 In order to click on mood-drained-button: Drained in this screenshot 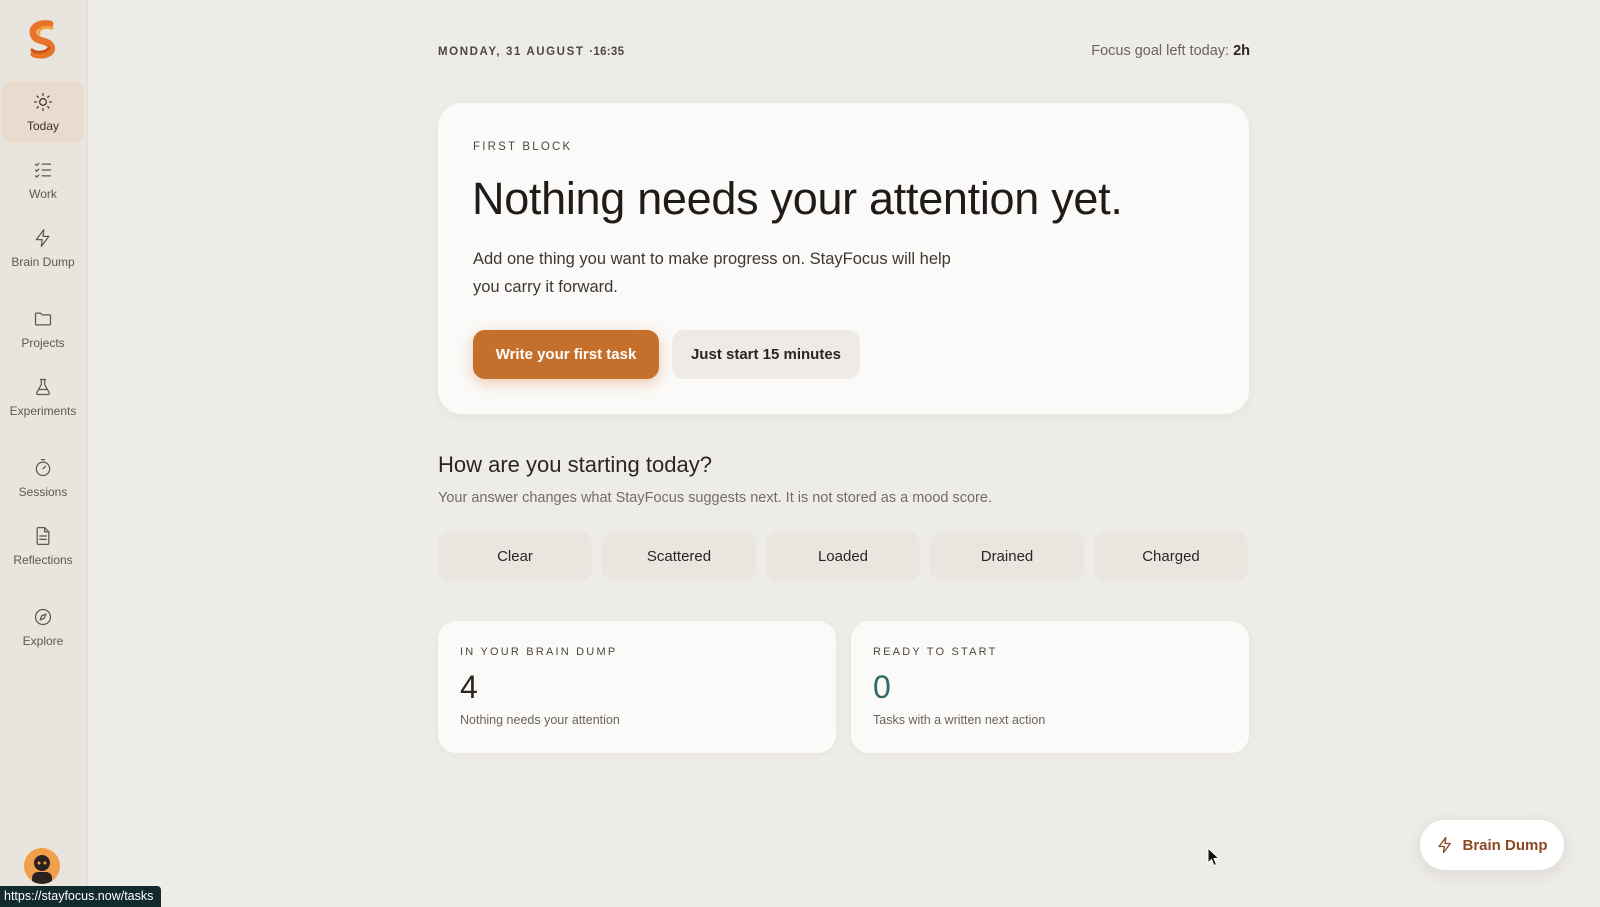, I will do `click(1007, 556)`.